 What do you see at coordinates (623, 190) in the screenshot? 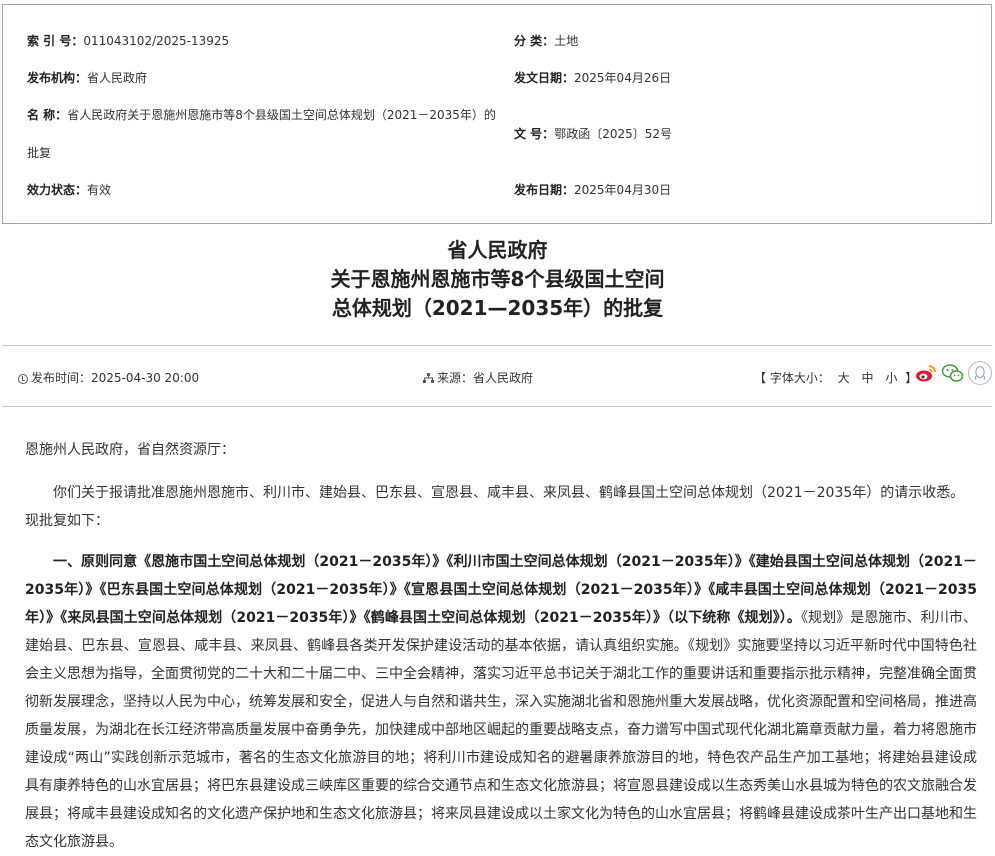
I see `release-date-value: 2025年04月30日` at bounding box center [623, 190].